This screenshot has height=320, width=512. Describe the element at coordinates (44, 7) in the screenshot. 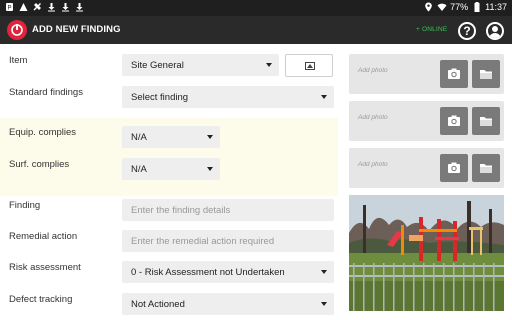

I see `notification-icons: P` at that location.